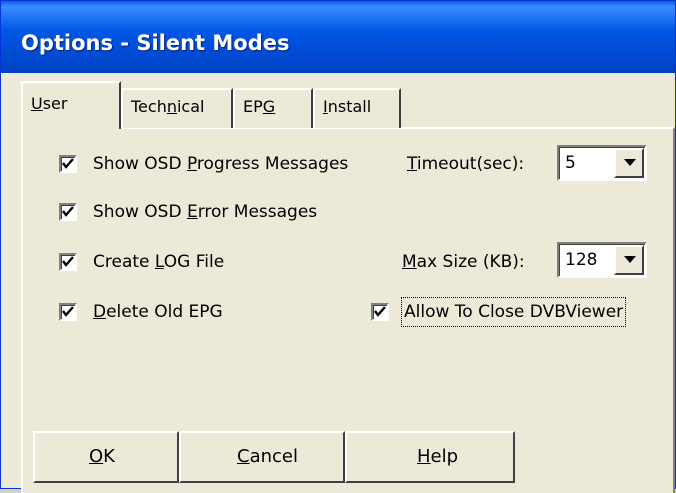 This screenshot has height=493, width=676. What do you see at coordinates (243, 456) in the screenshot?
I see `cancel-mnemonic: C` at bounding box center [243, 456].